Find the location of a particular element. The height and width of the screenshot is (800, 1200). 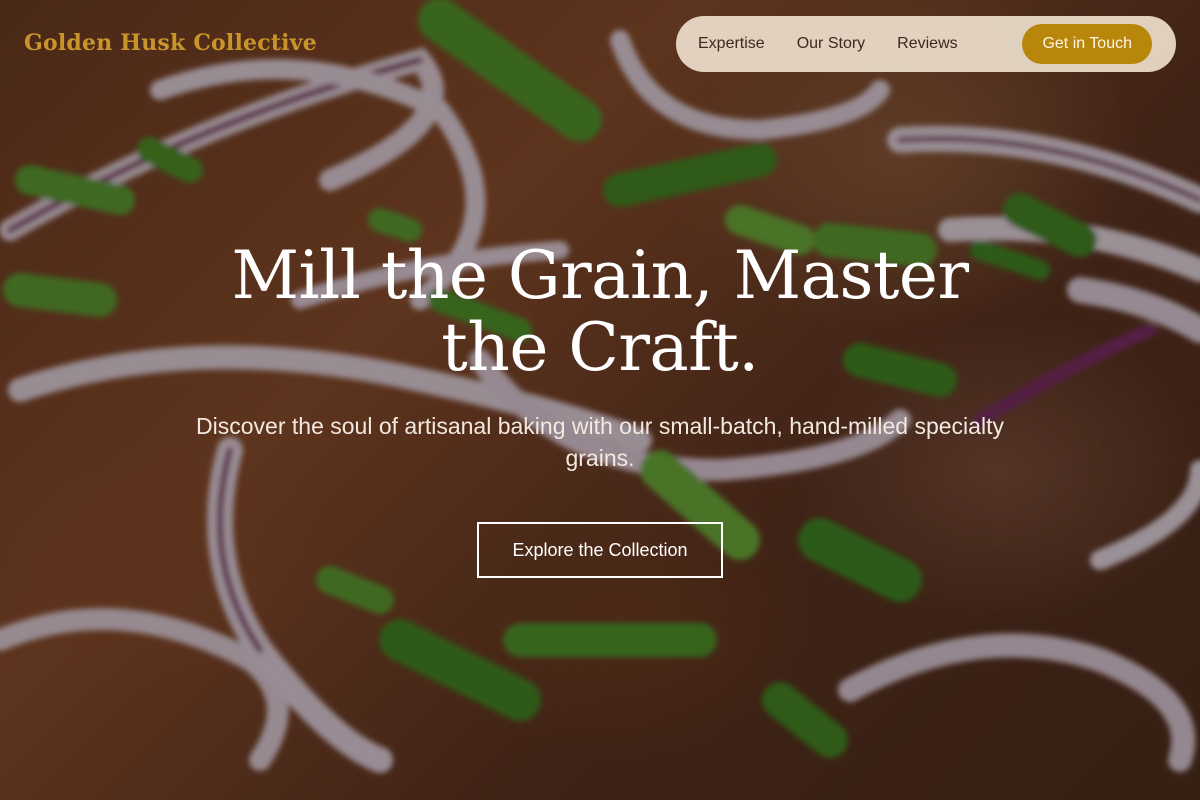

nav-link-reviews: Reviews is located at coordinates (927, 44).